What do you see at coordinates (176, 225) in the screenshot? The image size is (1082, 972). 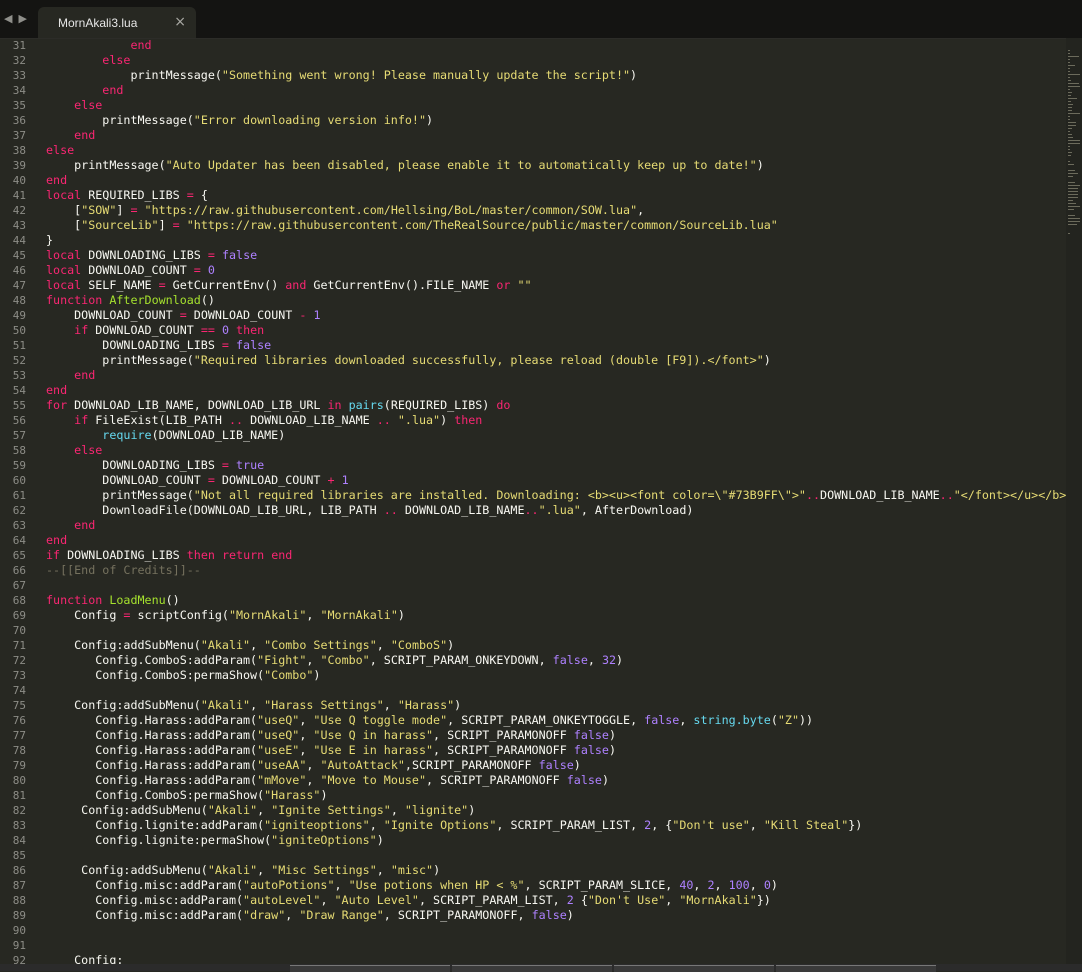 I see `code-token: =` at bounding box center [176, 225].